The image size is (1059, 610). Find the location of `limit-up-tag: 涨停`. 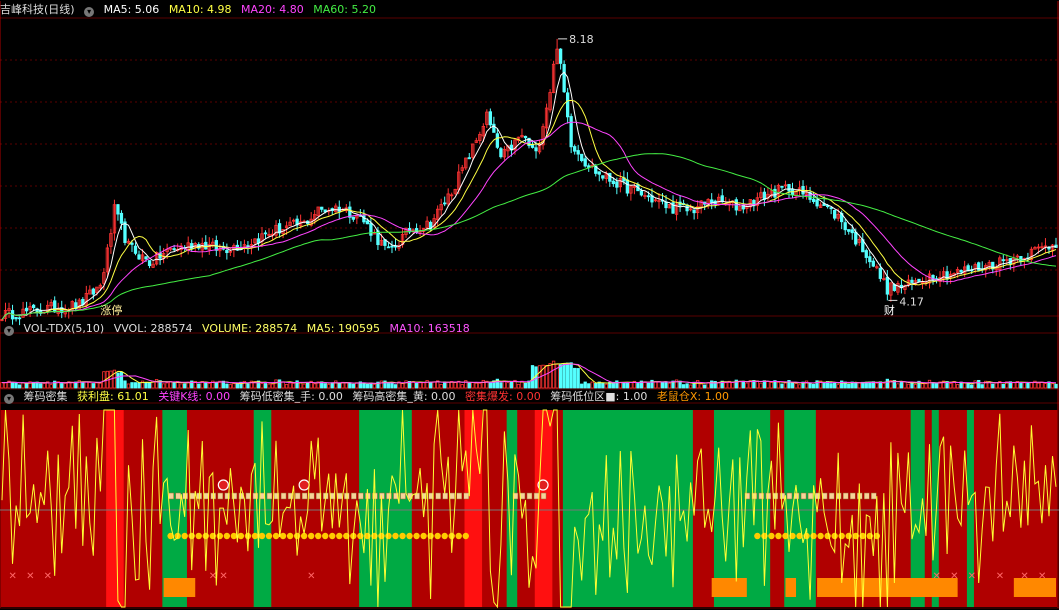

limit-up-tag: 涨停 is located at coordinates (111, 310).